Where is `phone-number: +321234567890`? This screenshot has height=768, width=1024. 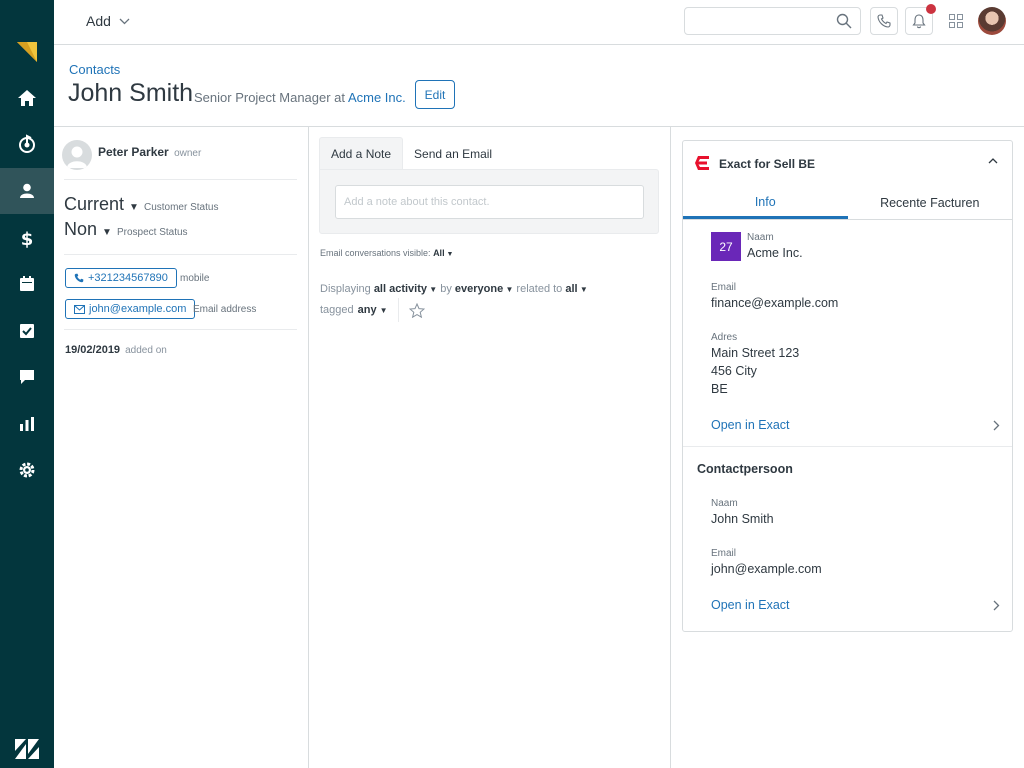
phone-number: +321234567890 is located at coordinates (128, 278).